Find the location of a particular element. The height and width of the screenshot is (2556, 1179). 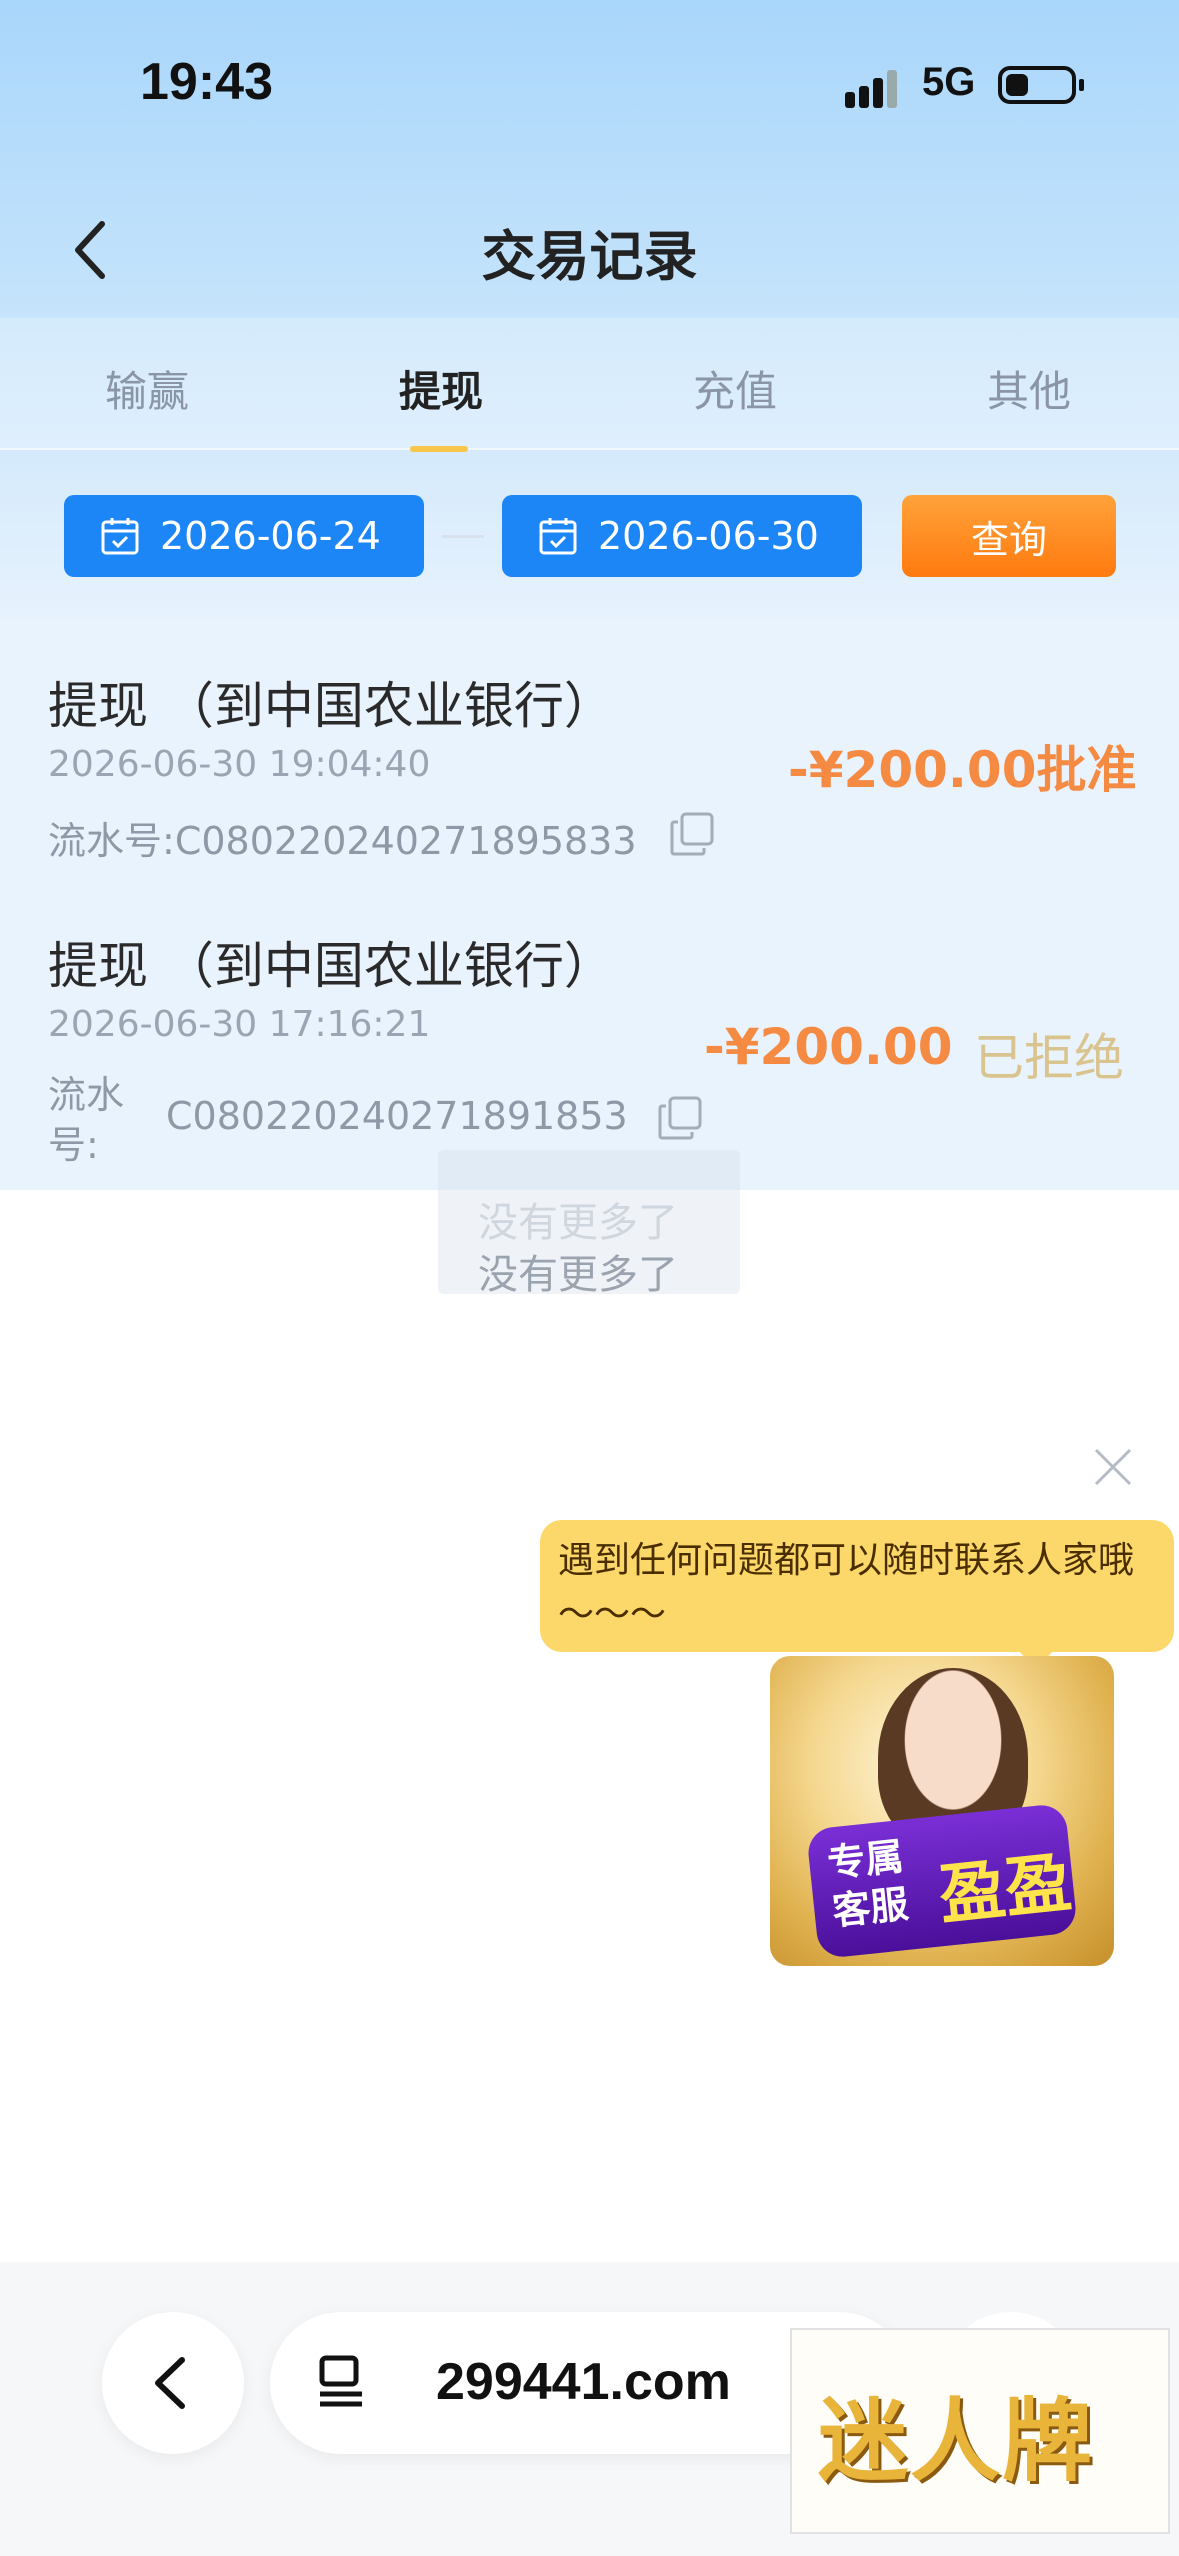

service-message-bubble: 遇到任何问题都可以随时联系人家哦～～～ is located at coordinates (857, 1595).